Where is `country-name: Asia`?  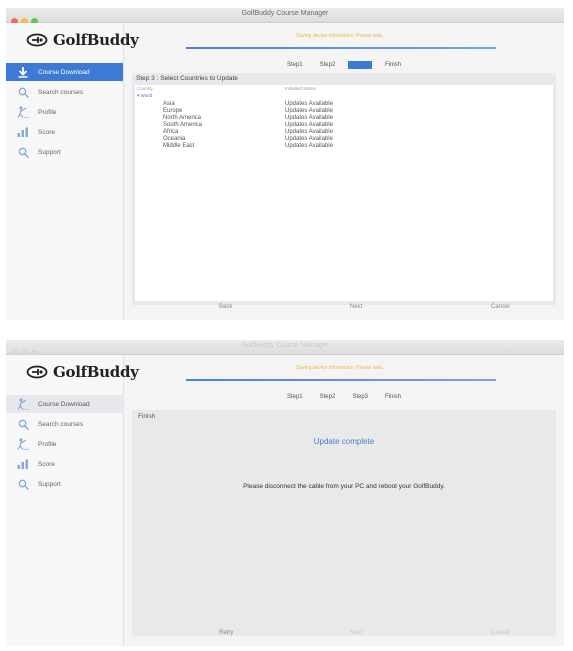 country-name: Asia is located at coordinates (169, 104).